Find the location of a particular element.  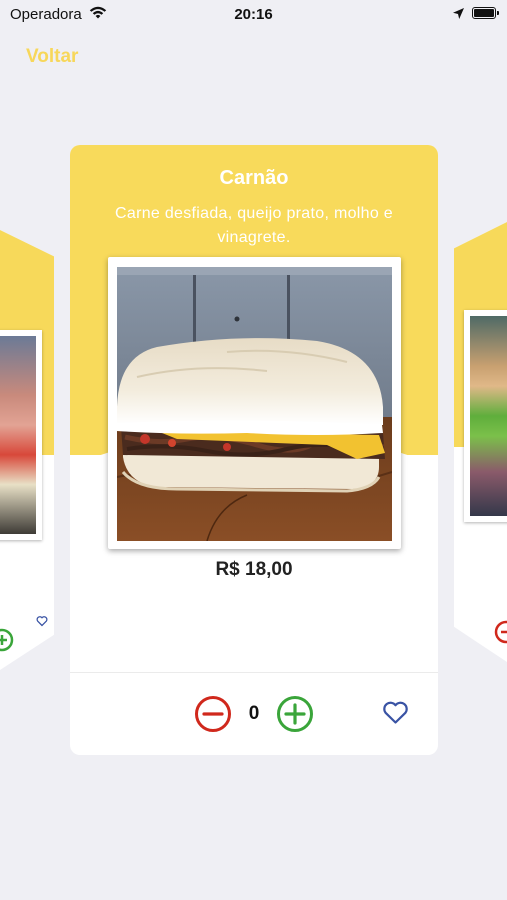

status-bar: Operadora 20:16 is located at coordinates (253, 14).